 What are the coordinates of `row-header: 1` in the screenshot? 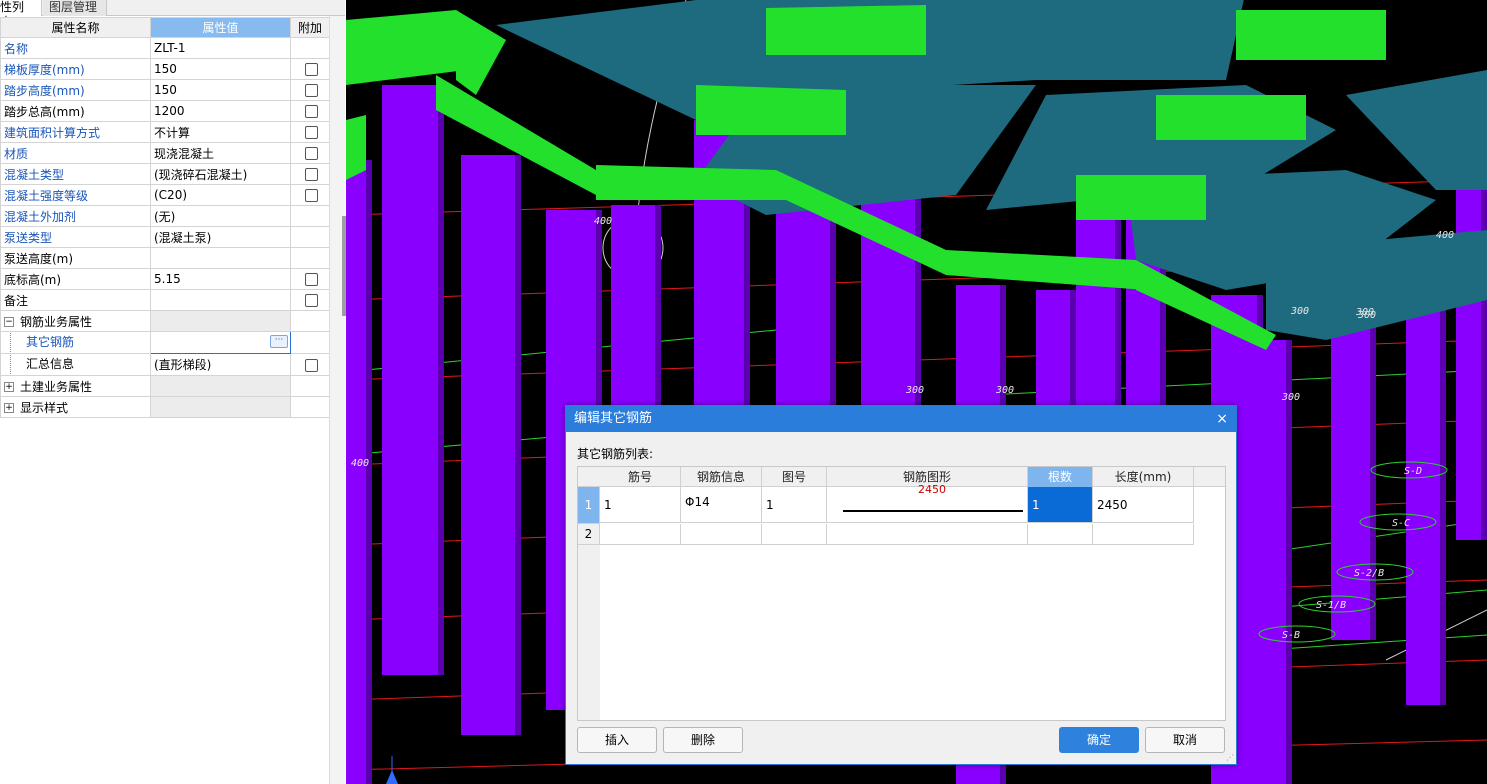 It's located at (589, 505).